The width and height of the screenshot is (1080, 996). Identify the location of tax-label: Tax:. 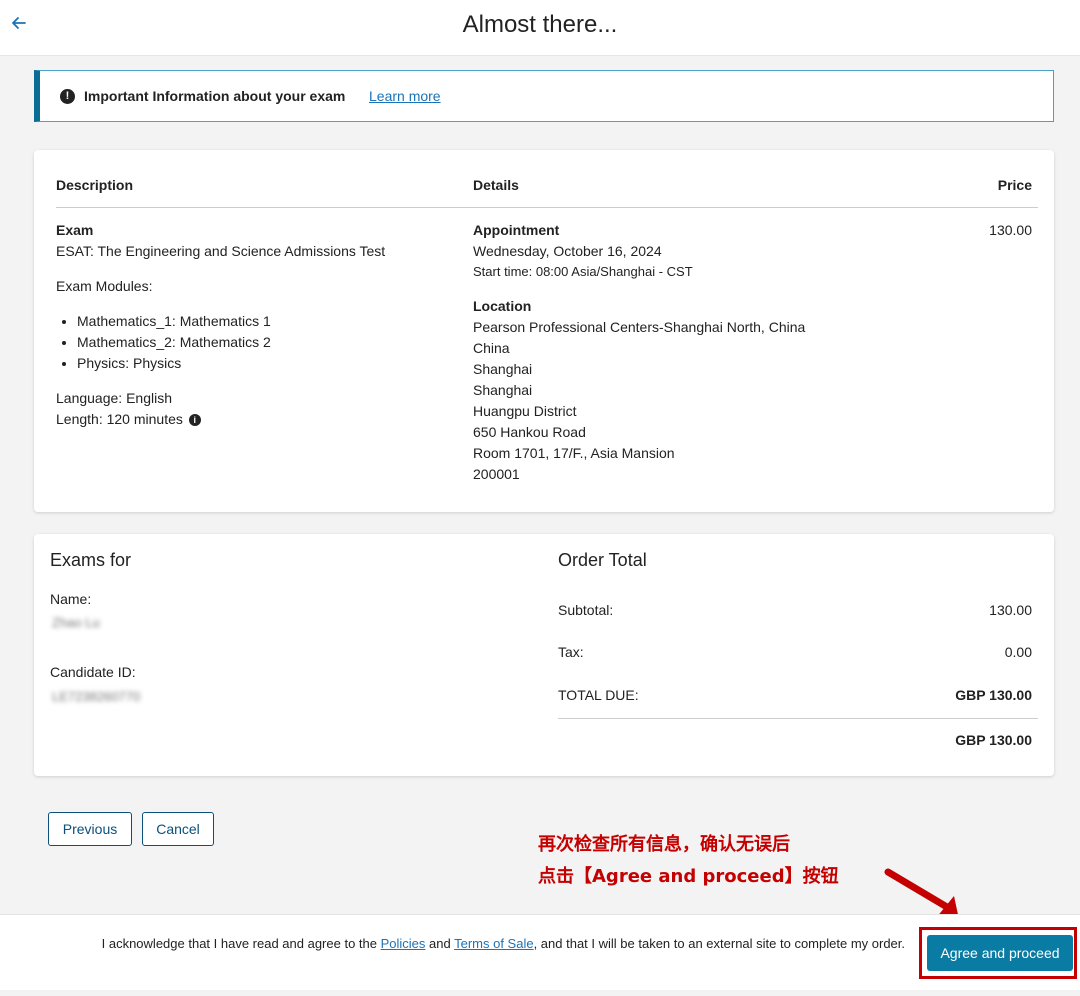
(571, 652).